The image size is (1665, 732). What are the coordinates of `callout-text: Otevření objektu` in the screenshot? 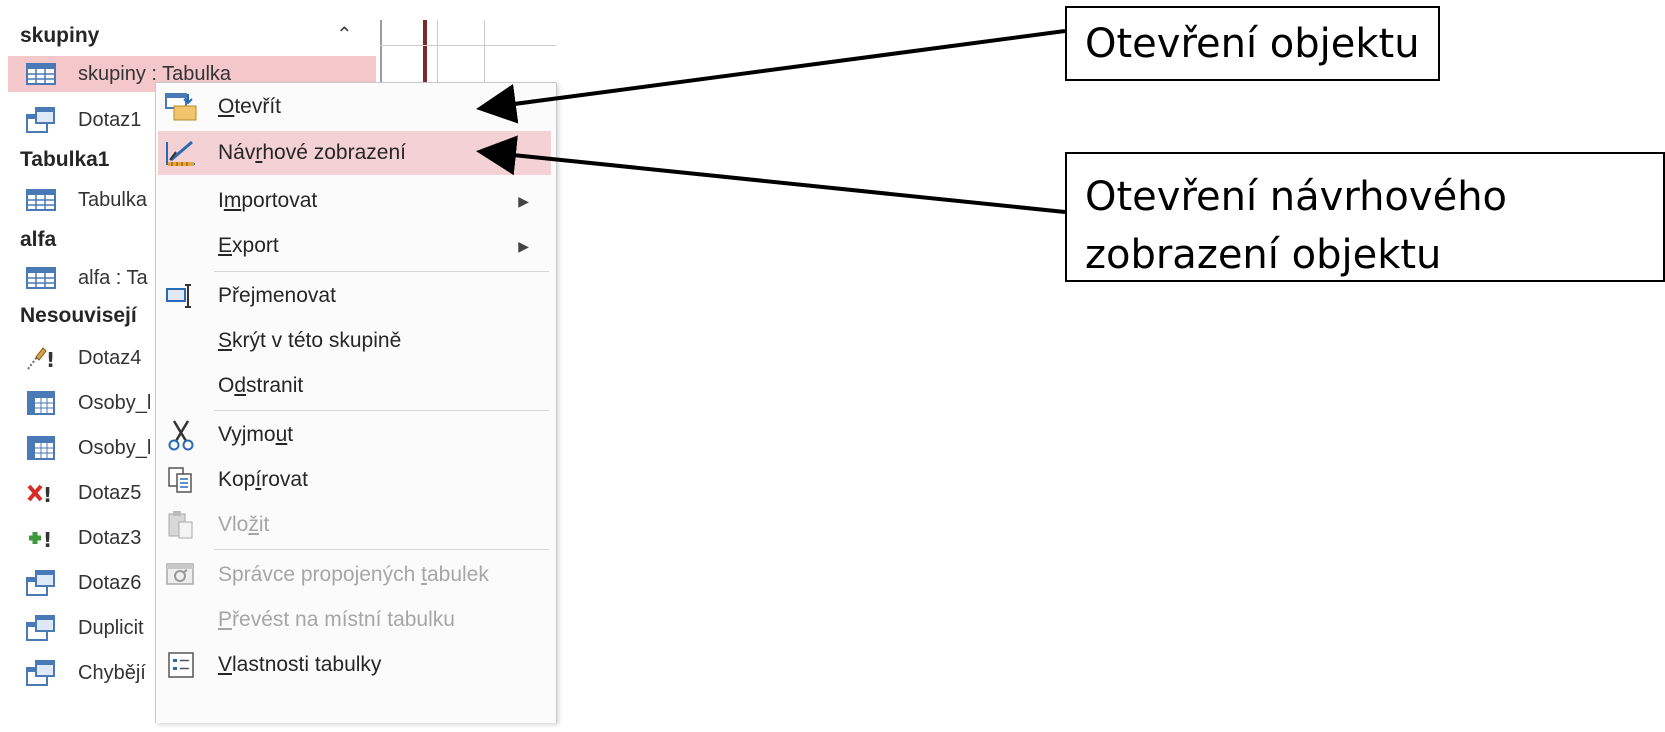 It's located at (1252, 44).